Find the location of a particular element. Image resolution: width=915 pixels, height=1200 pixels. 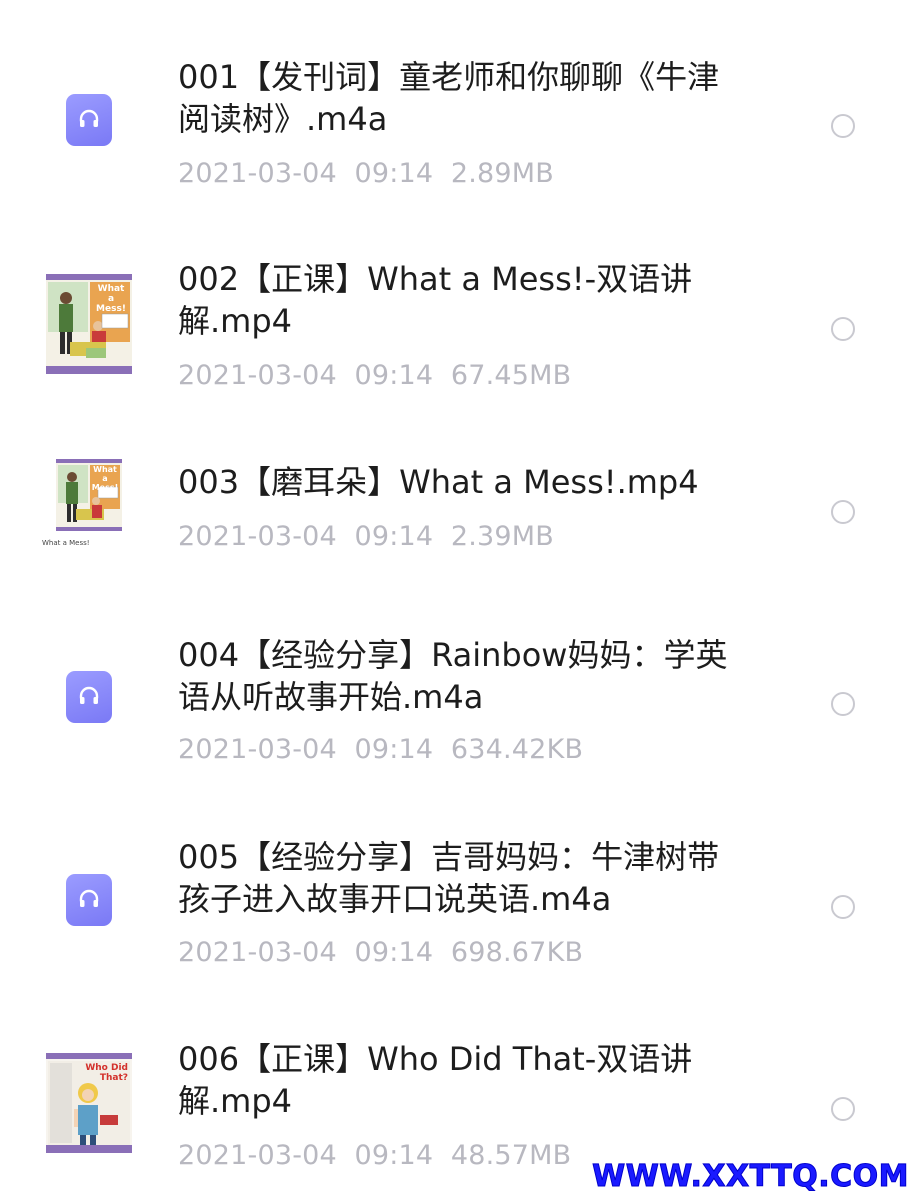

file-size: 48.57MB is located at coordinates (511, 1155).